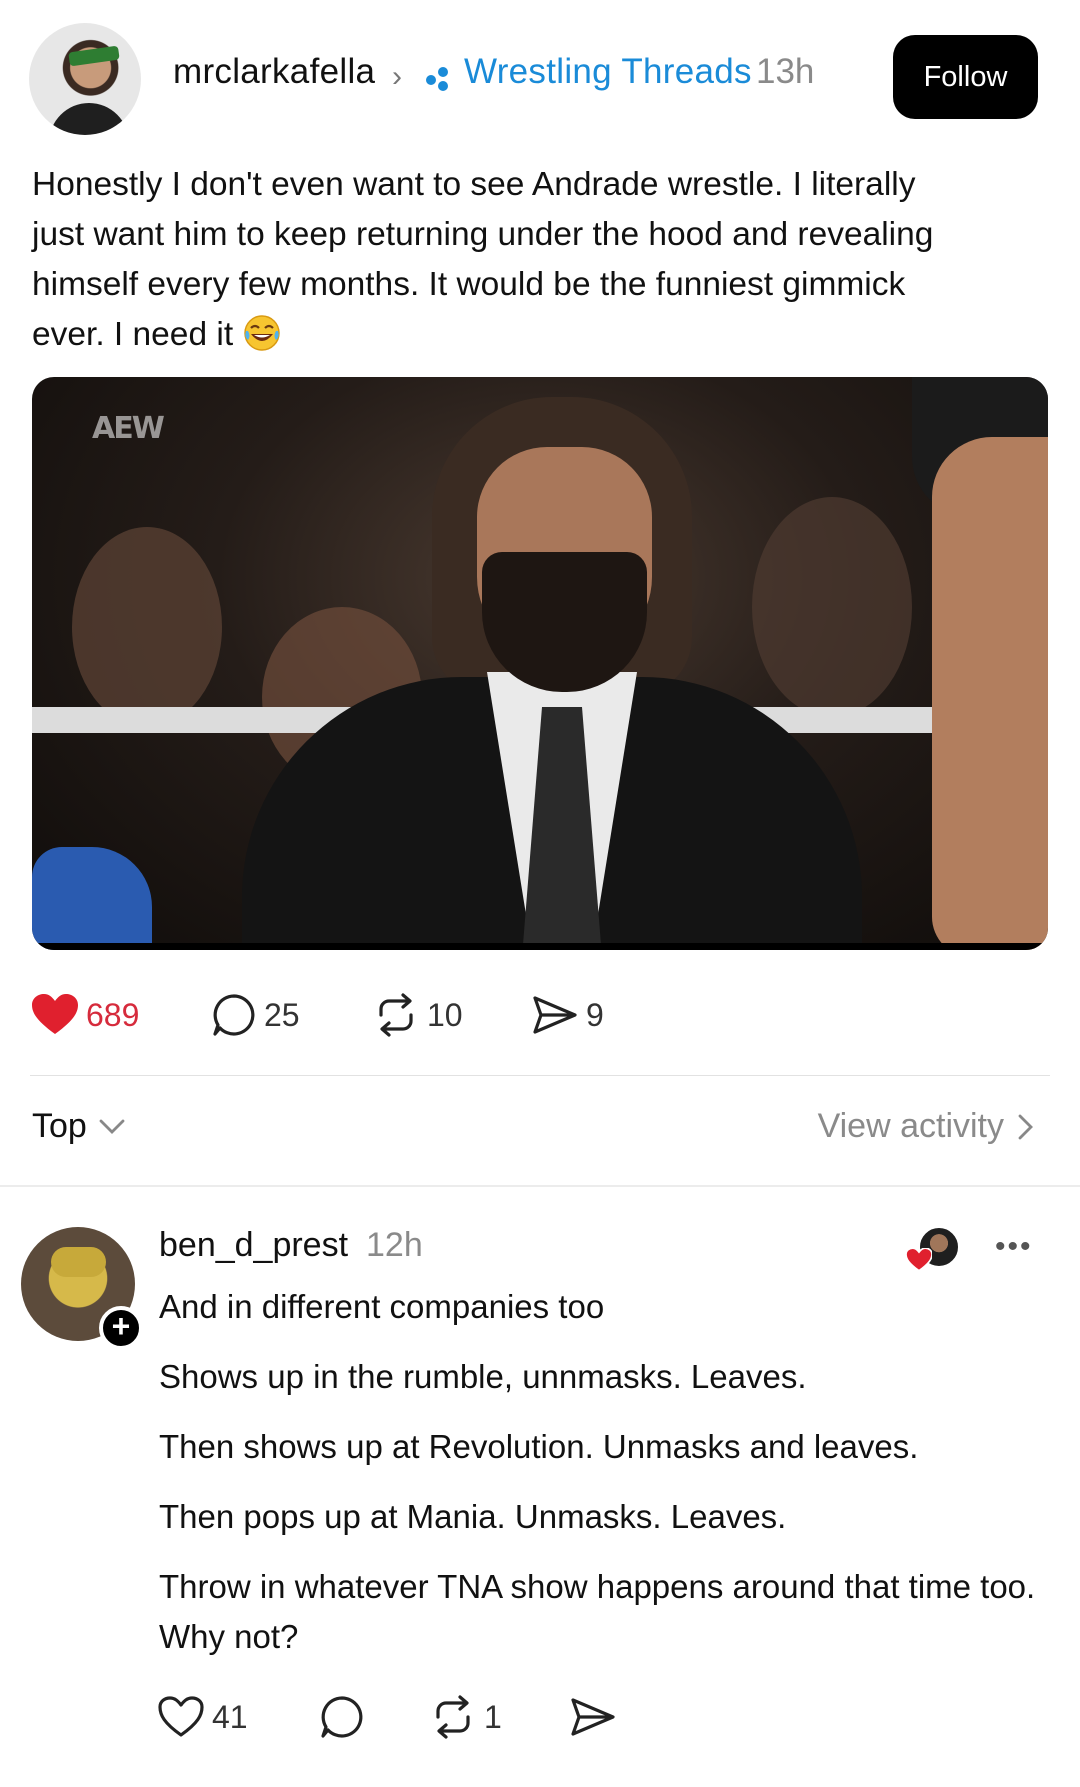 Image resolution: width=1080 pixels, height=1787 pixels. I want to click on reply-author: ben_d_prest, so click(253, 1245).